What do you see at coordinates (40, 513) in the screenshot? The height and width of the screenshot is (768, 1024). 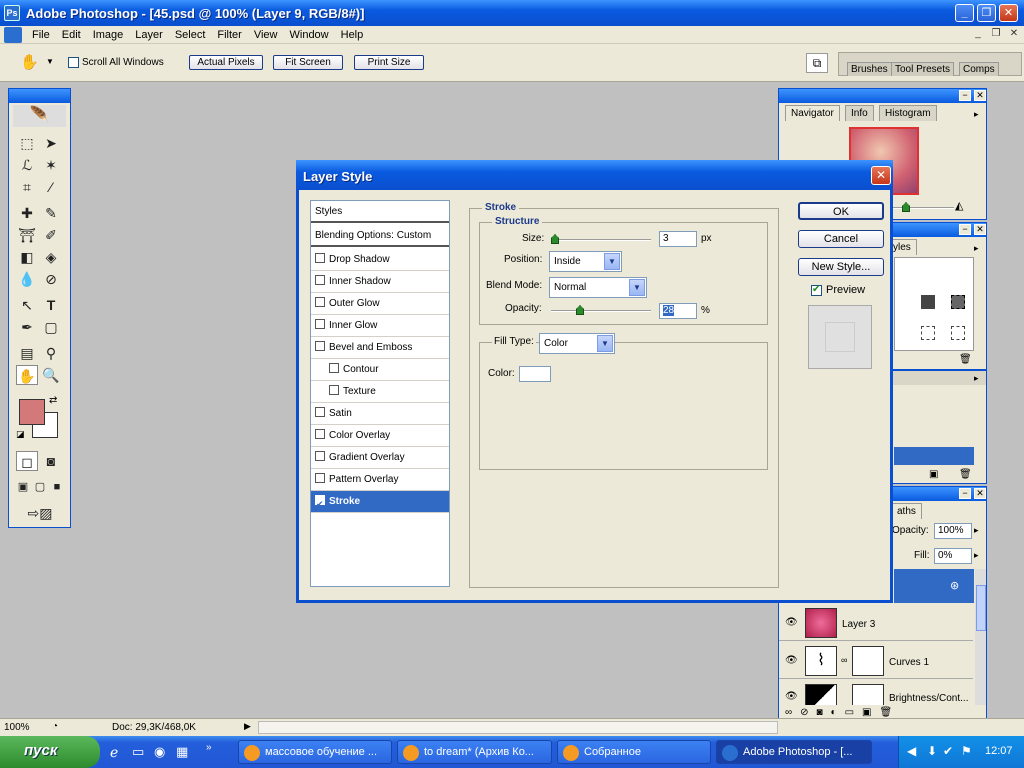 I see `jump-to-imageready-icon: ⇨▨` at bounding box center [40, 513].